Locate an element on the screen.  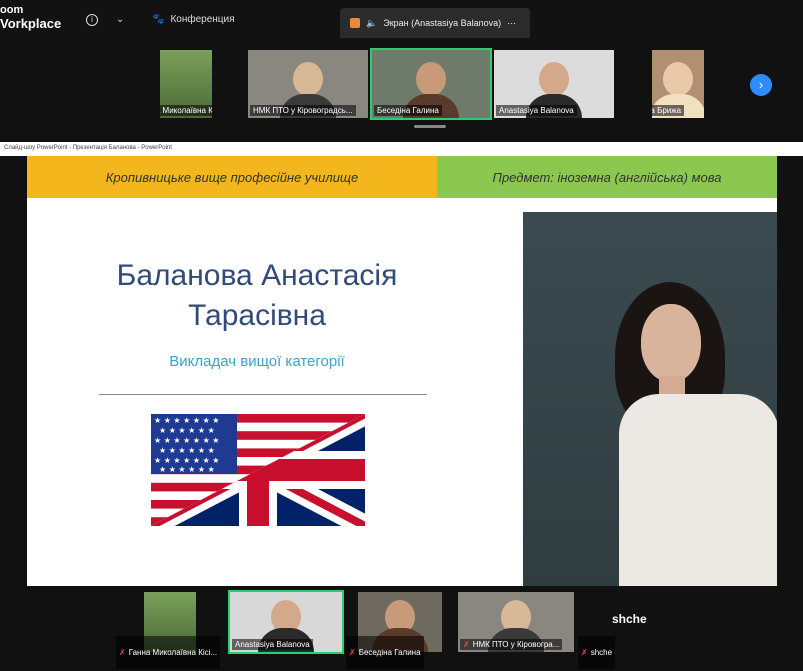
app-brand: oom Vorkplace is located at coordinates (30, 17).